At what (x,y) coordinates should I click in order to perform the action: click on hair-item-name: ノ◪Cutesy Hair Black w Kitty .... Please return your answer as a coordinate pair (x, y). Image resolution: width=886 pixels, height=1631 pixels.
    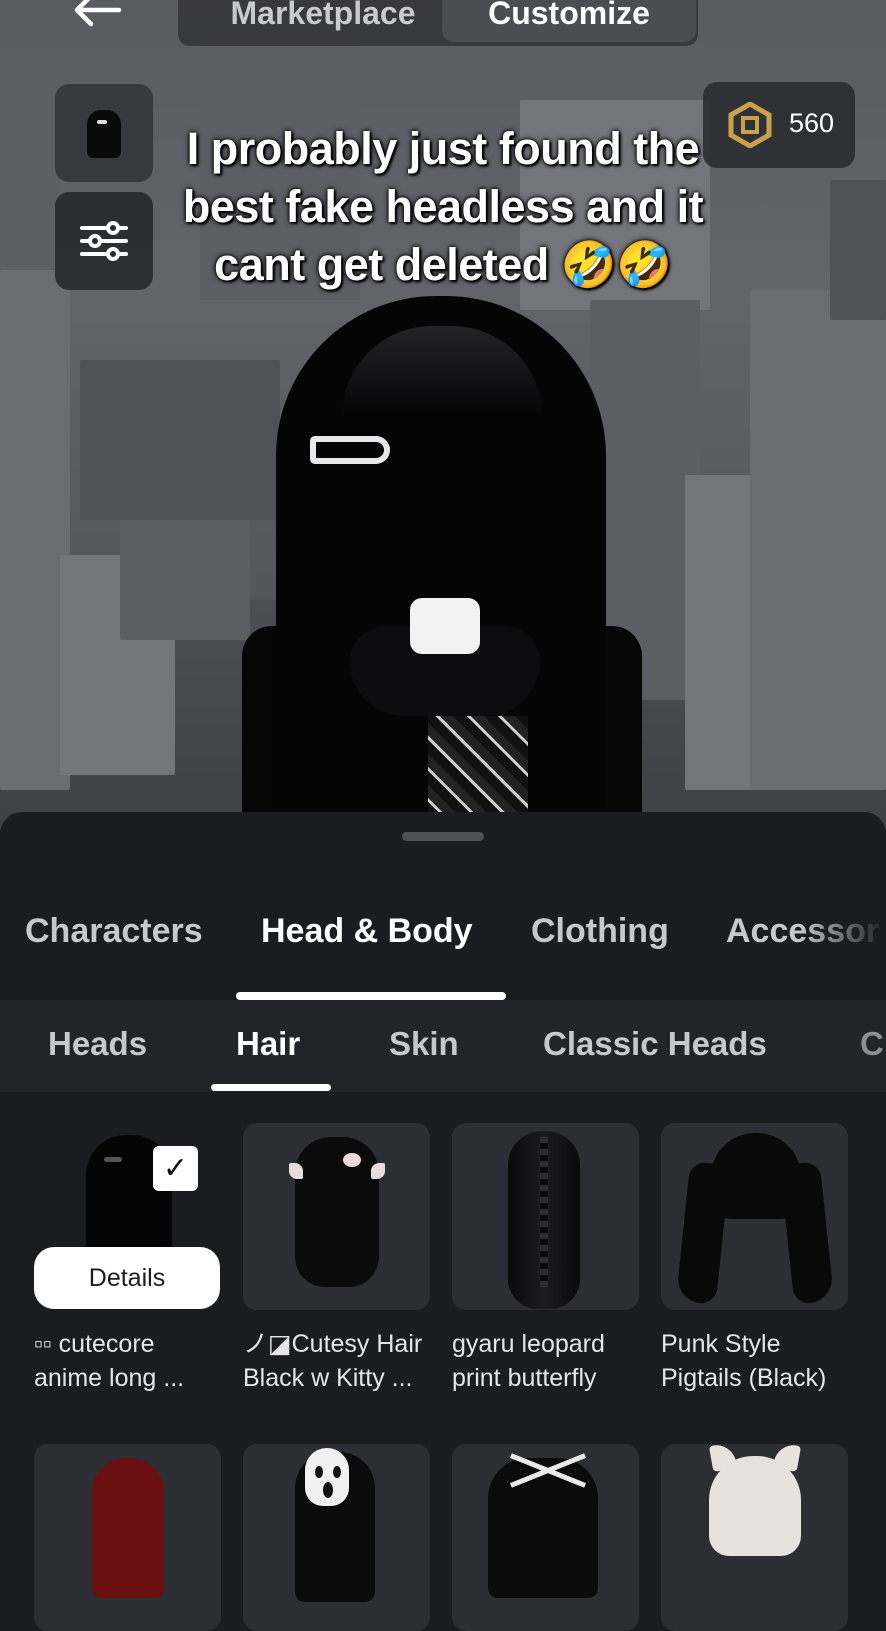
    Looking at the image, I should click on (343, 1361).